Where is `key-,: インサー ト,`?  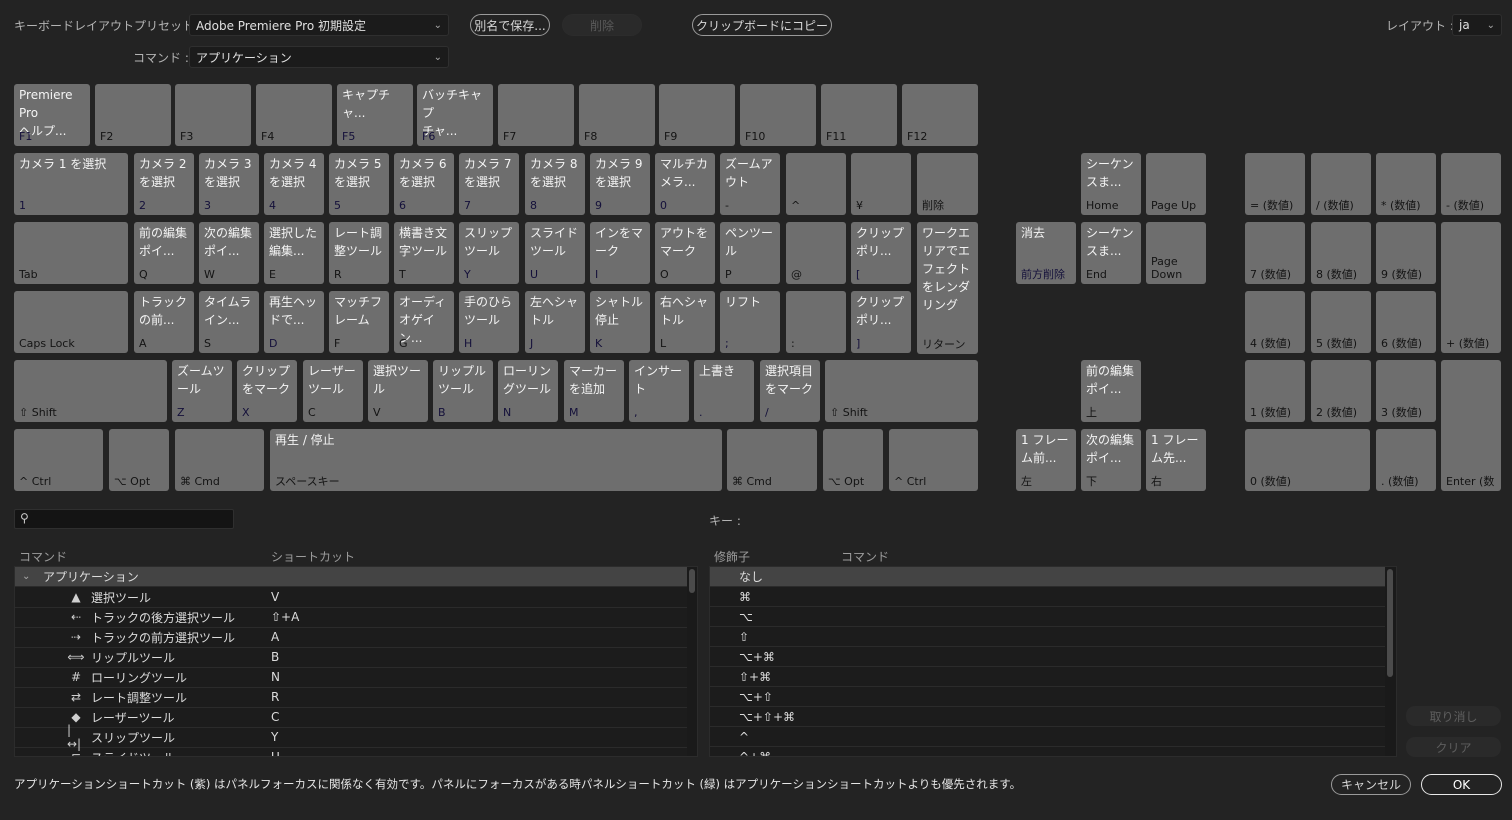 key-,: インサー ト, is located at coordinates (659, 391).